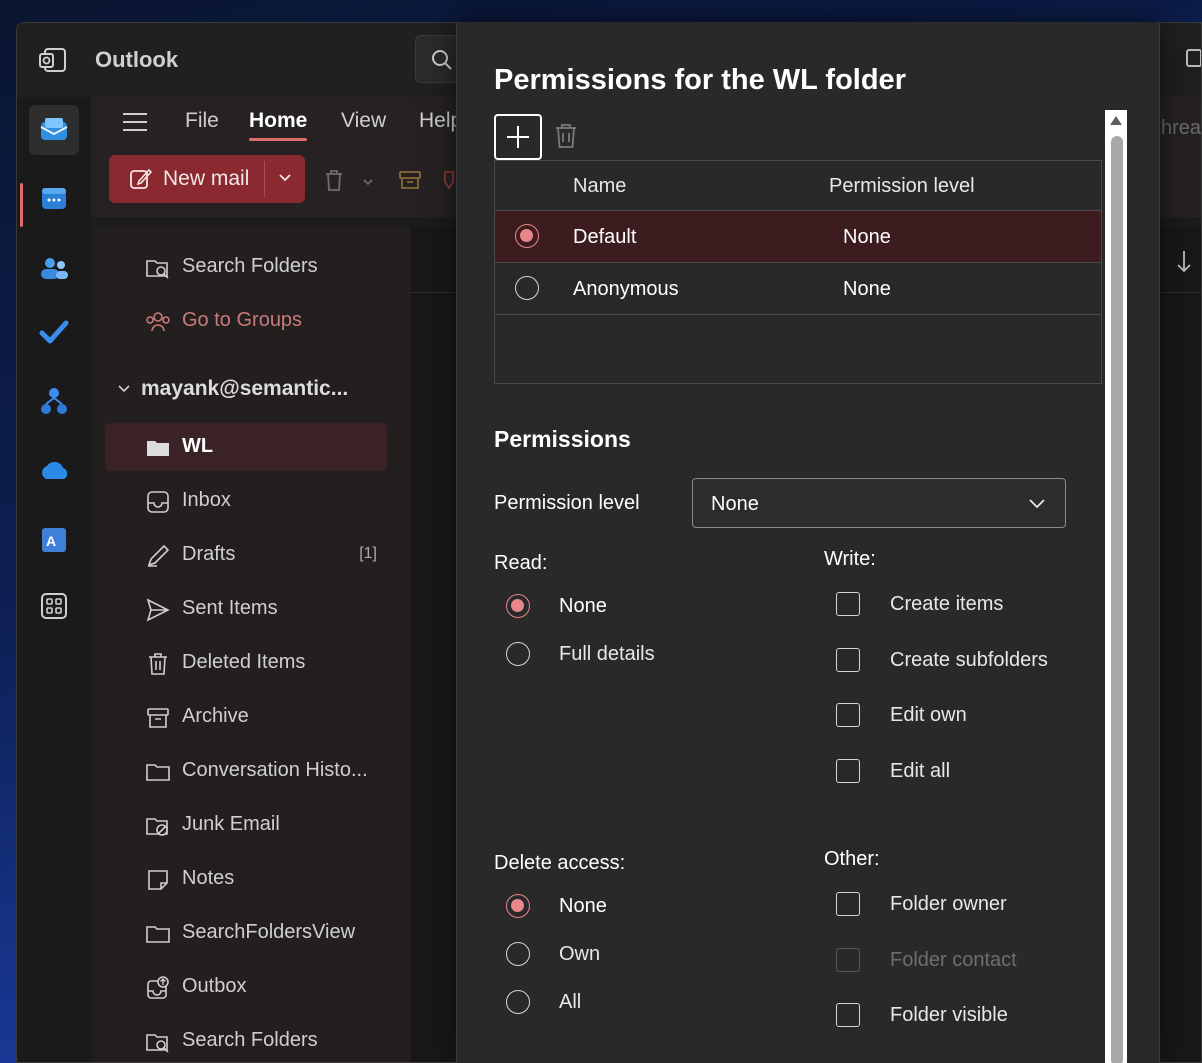 The width and height of the screenshot is (1202, 1063). I want to click on hamburger-menu-icon, so click(135, 125).